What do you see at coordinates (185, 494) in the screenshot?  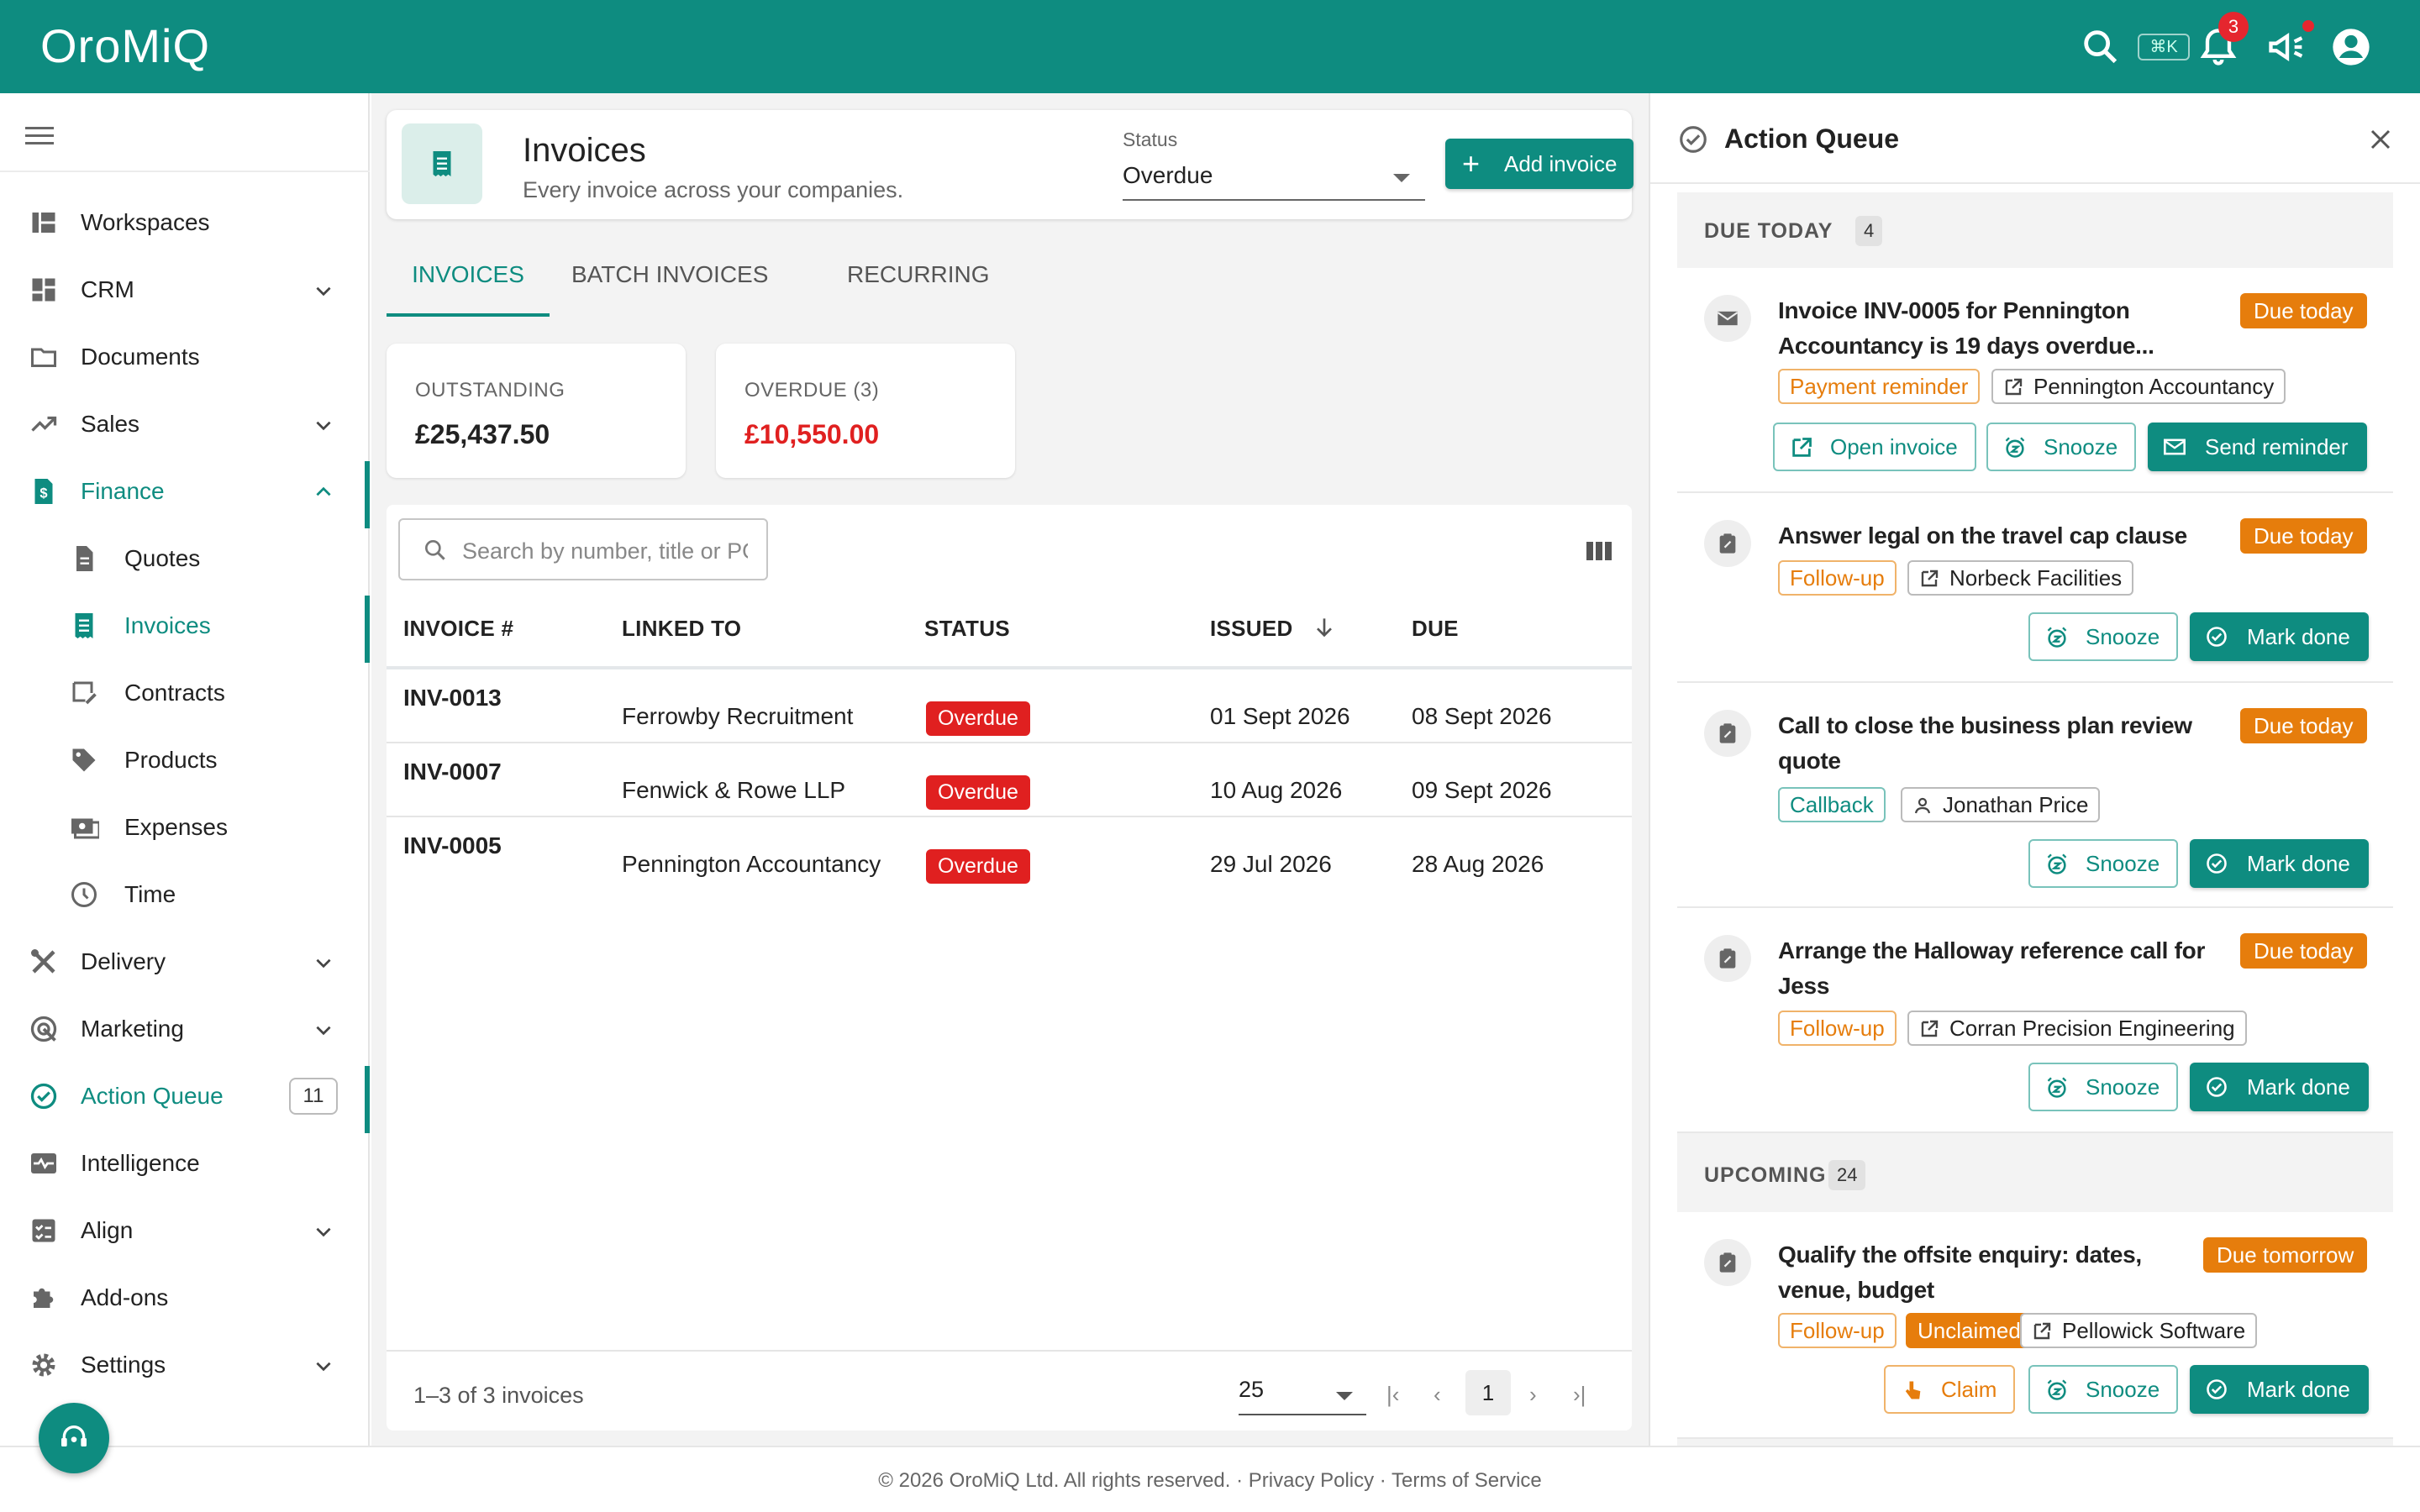 I see `sidebar-item-finance: $ Finance` at bounding box center [185, 494].